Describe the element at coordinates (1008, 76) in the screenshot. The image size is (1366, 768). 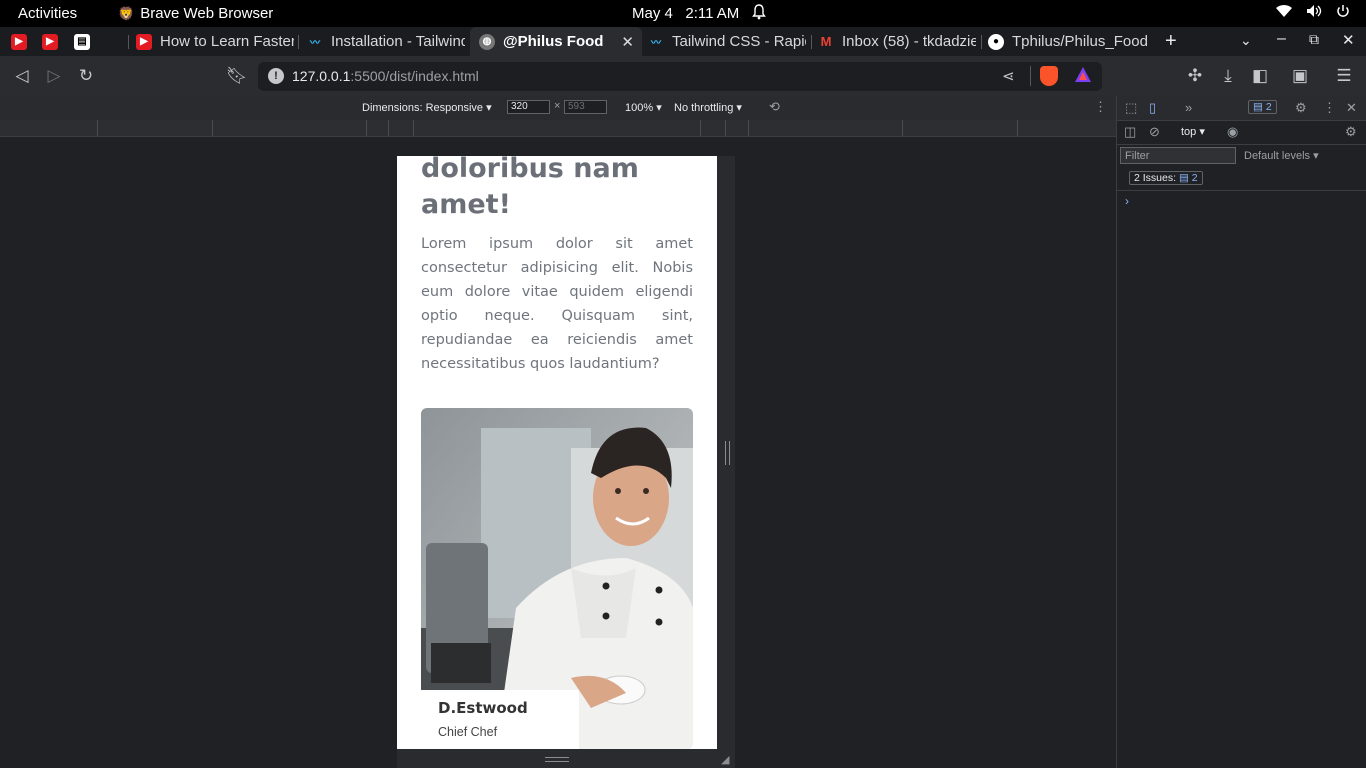
I see `share-icon: ⋖` at that location.